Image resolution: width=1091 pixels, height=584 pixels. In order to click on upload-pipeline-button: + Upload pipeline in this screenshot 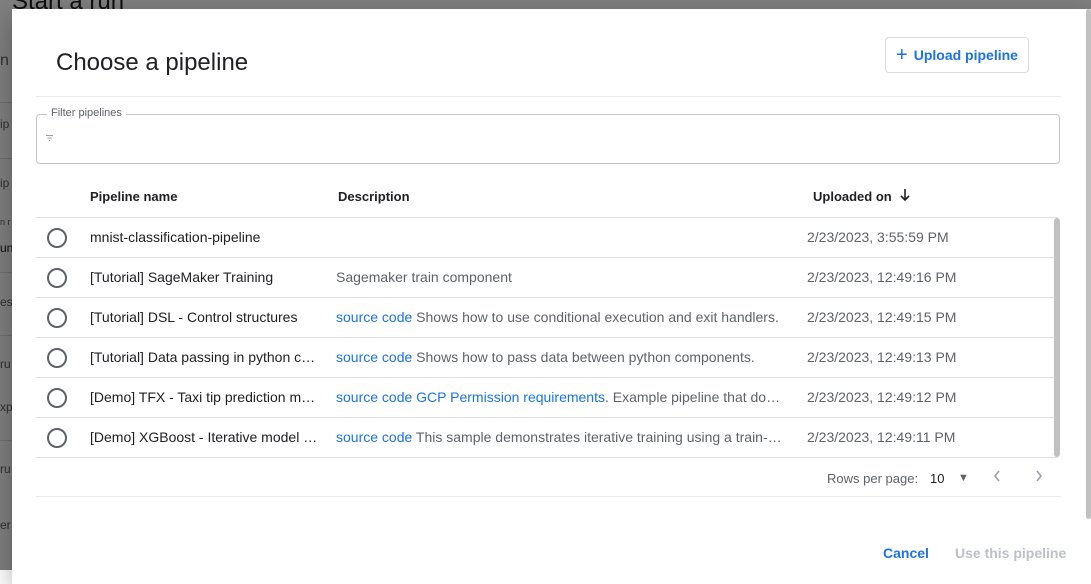, I will do `click(957, 55)`.